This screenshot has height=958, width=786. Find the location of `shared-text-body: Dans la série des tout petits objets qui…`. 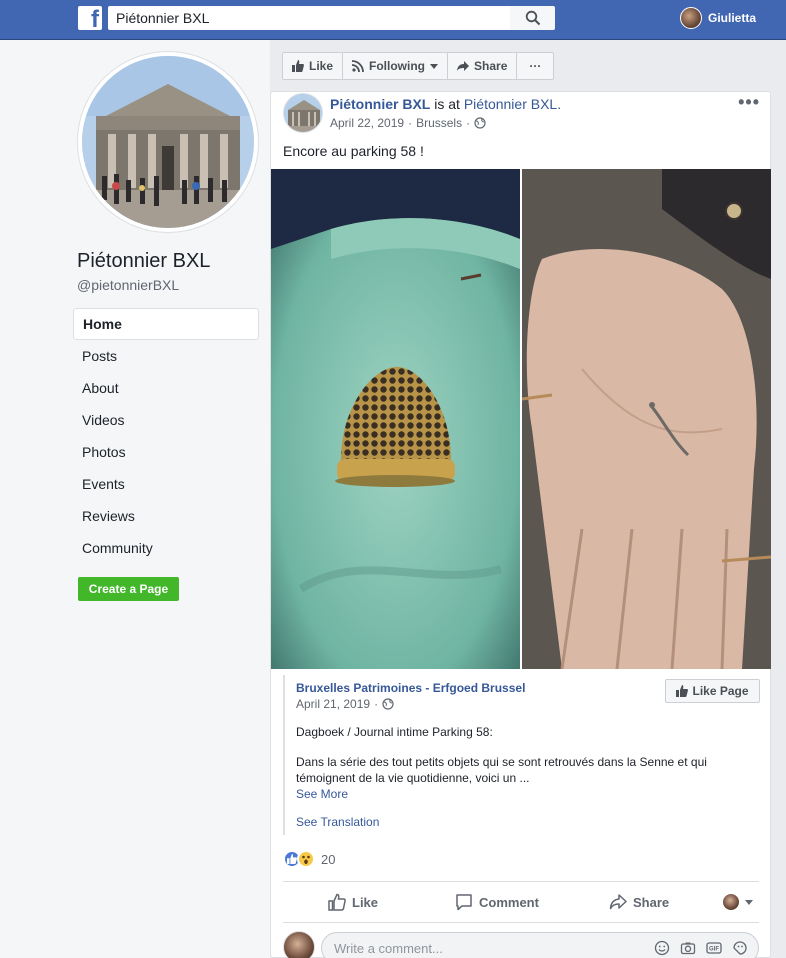

shared-text-body: Dans la série des tout petits objets qui… is located at coordinates (501, 770).